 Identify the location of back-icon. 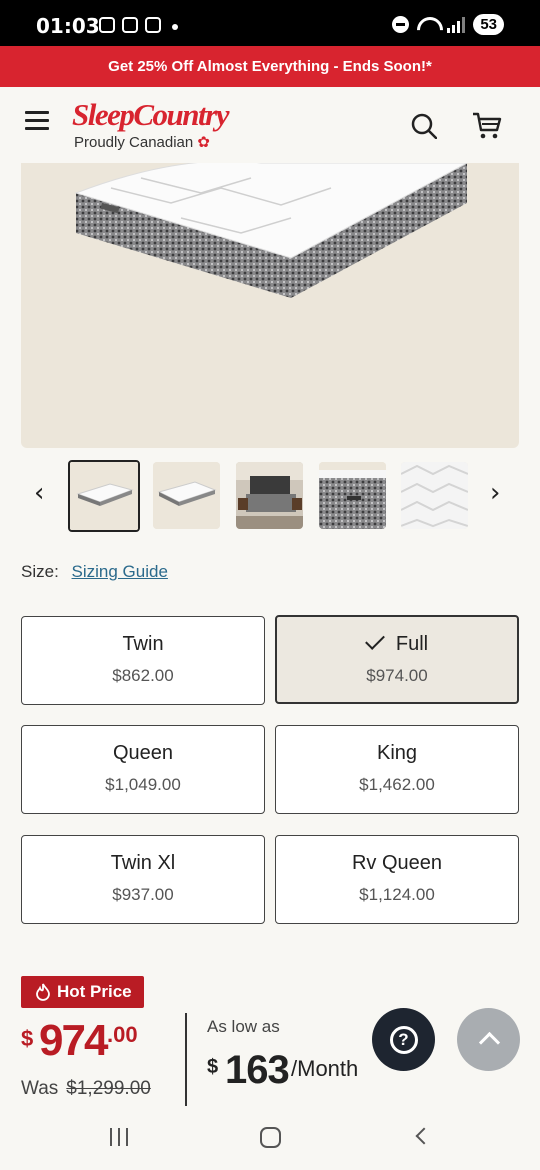
(424, 1136).